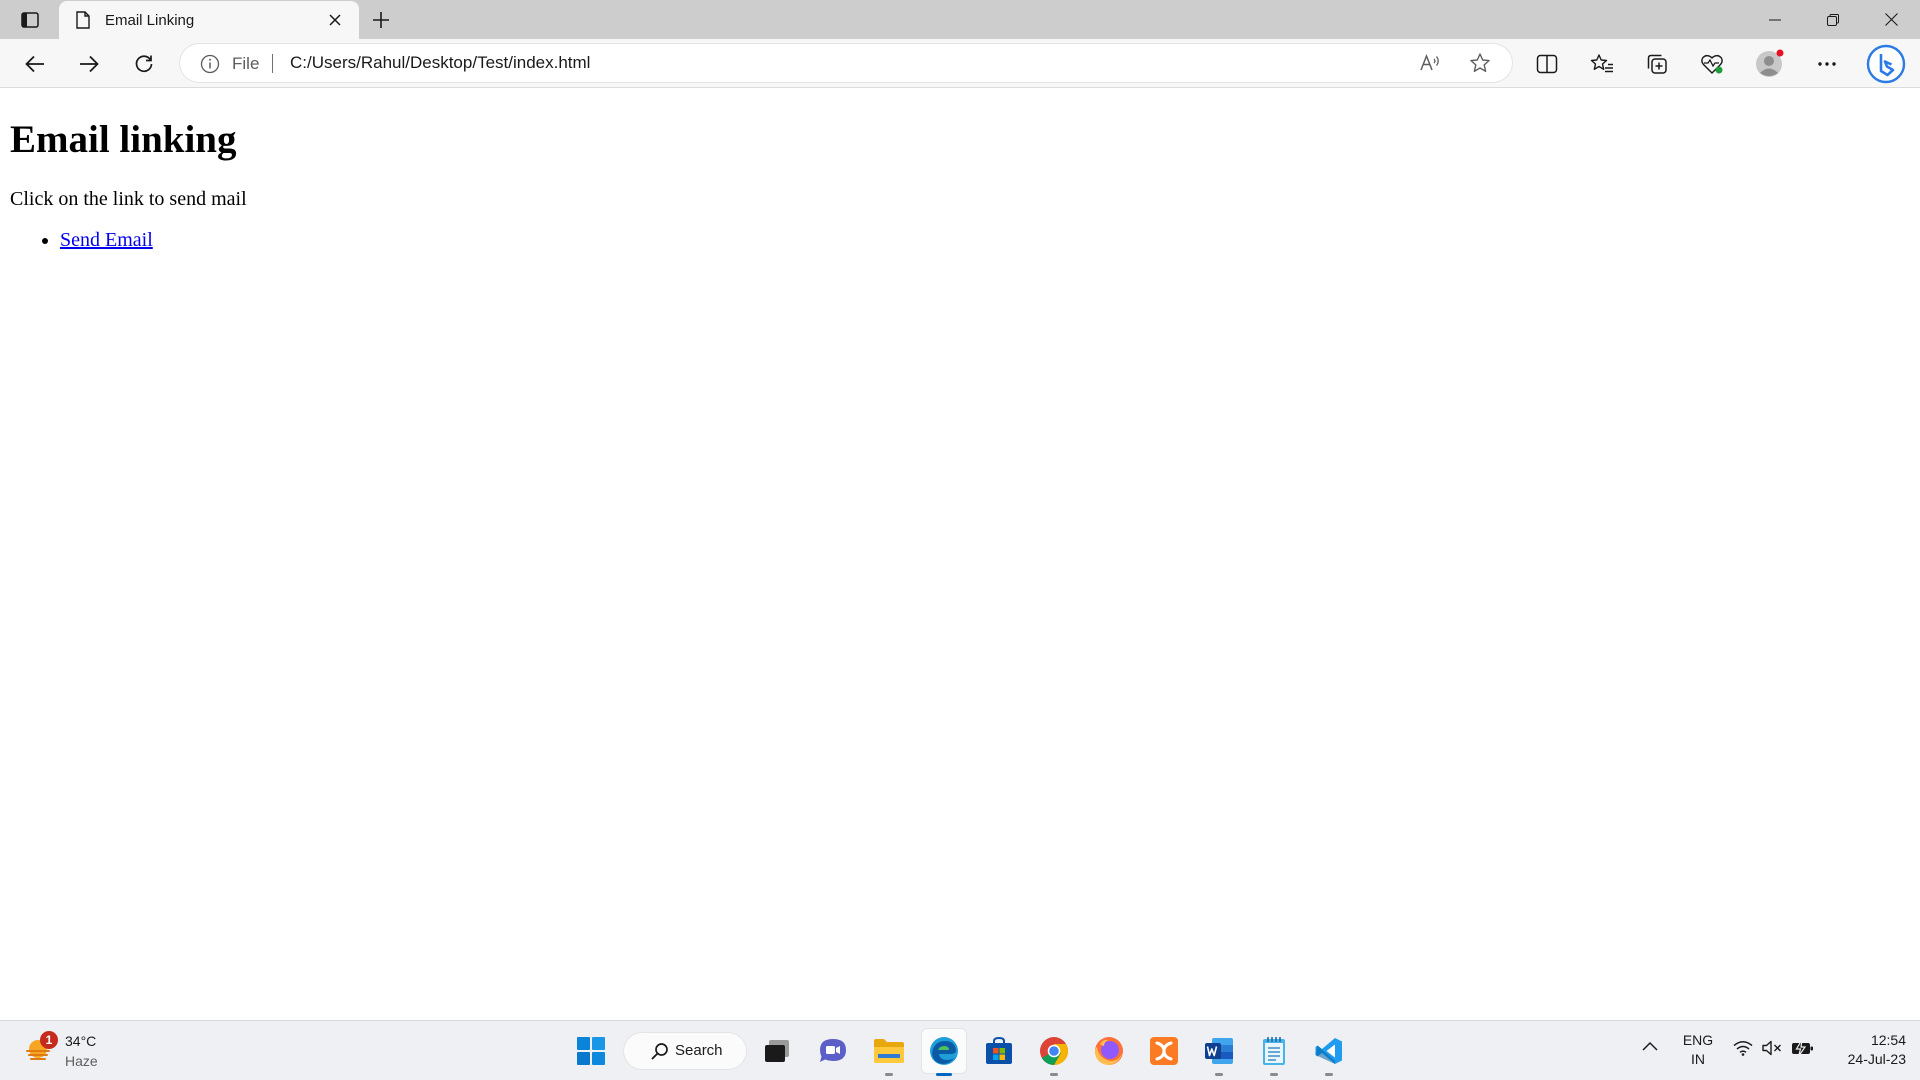 This screenshot has width=1920, height=1080. What do you see at coordinates (1698, 1050) in the screenshot?
I see `language-indicator: ENG IN` at bounding box center [1698, 1050].